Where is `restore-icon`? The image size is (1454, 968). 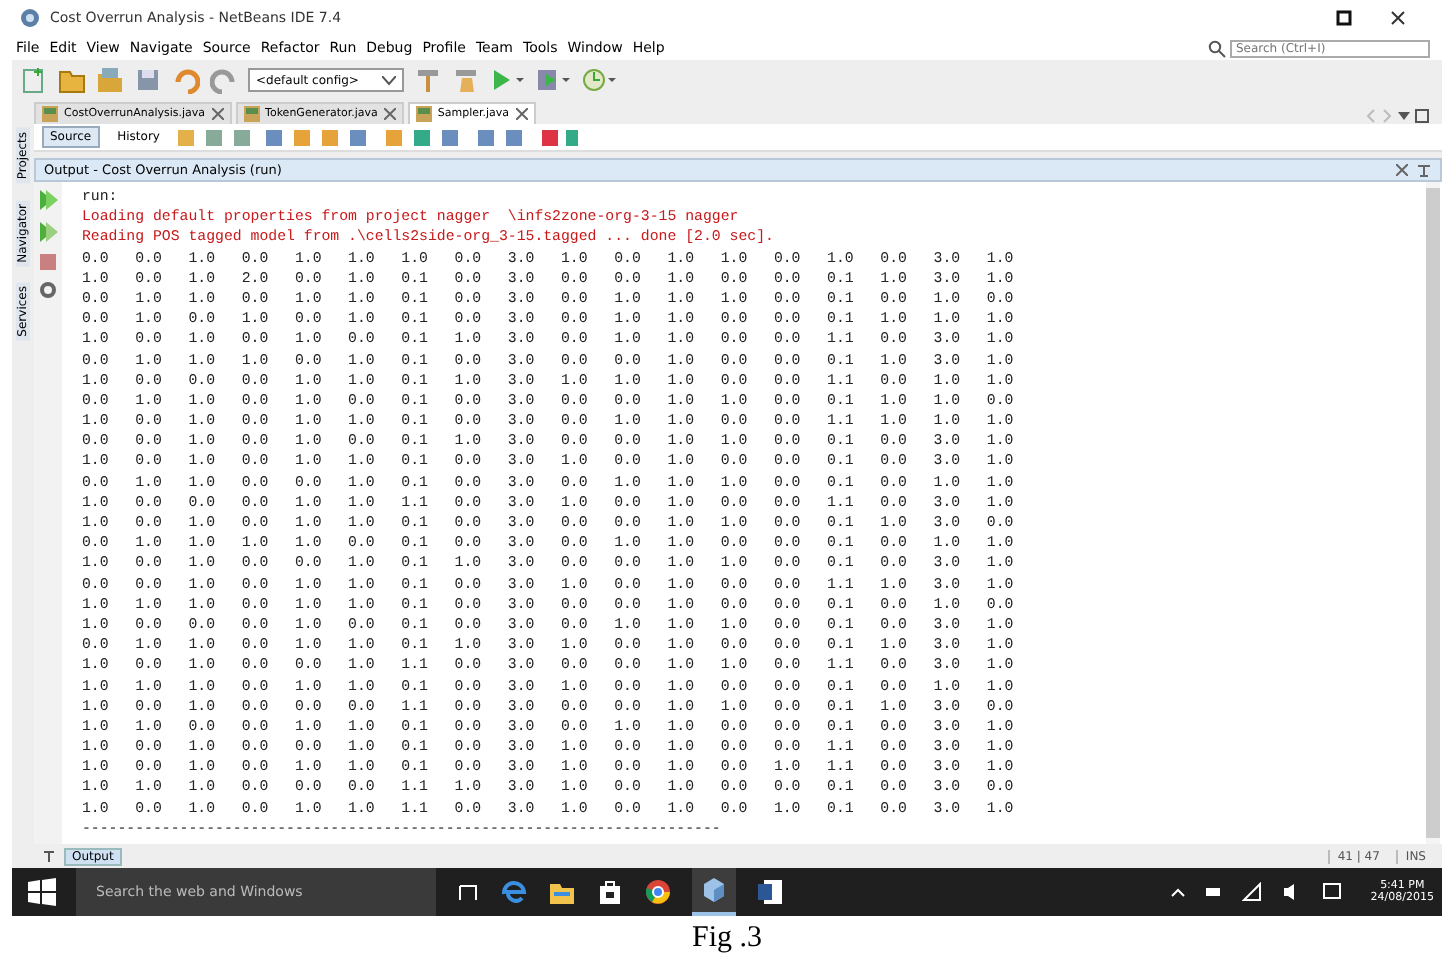 restore-icon is located at coordinates (1344, 18).